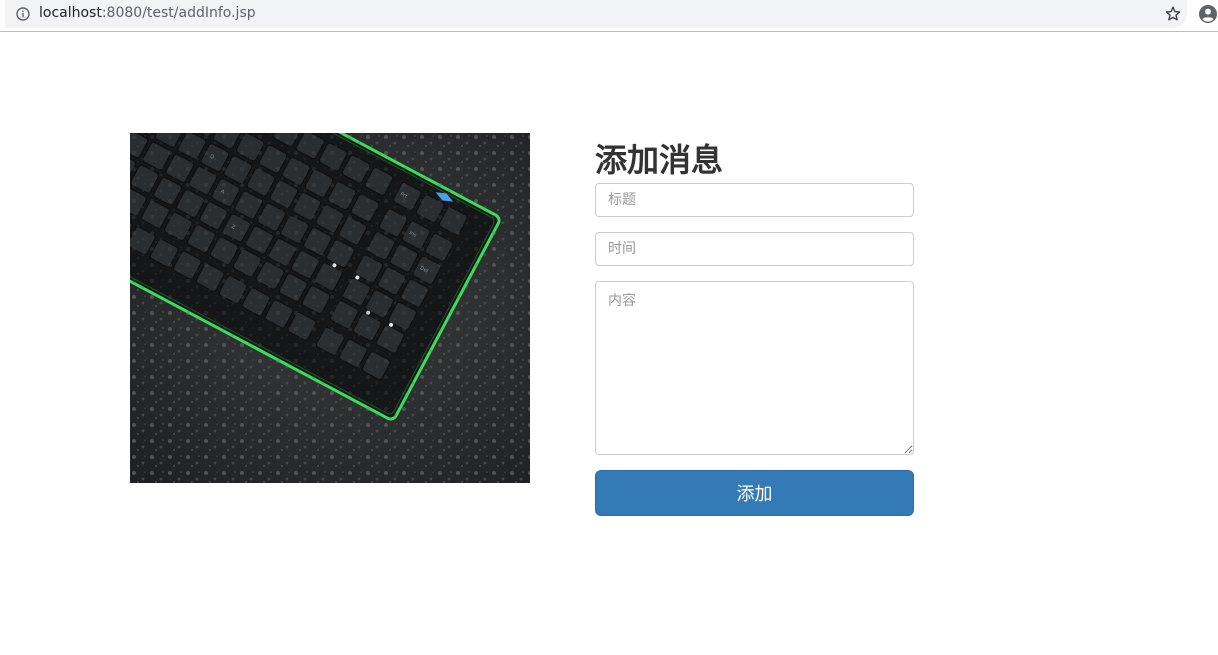  Describe the element at coordinates (178, 13) in the screenshot. I see `url-path: :8080/test/addInfo.jsp` at that location.